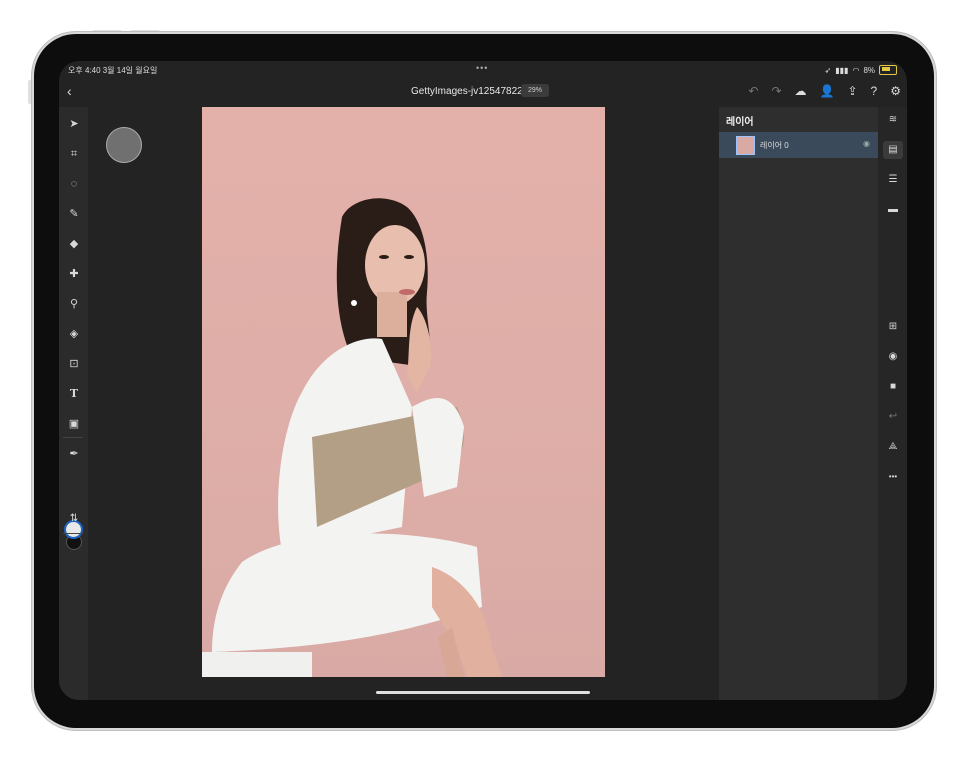 The width and height of the screenshot is (966, 763). What do you see at coordinates (74, 124) in the screenshot?
I see `select-tool-icon: ➤` at bounding box center [74, 124].